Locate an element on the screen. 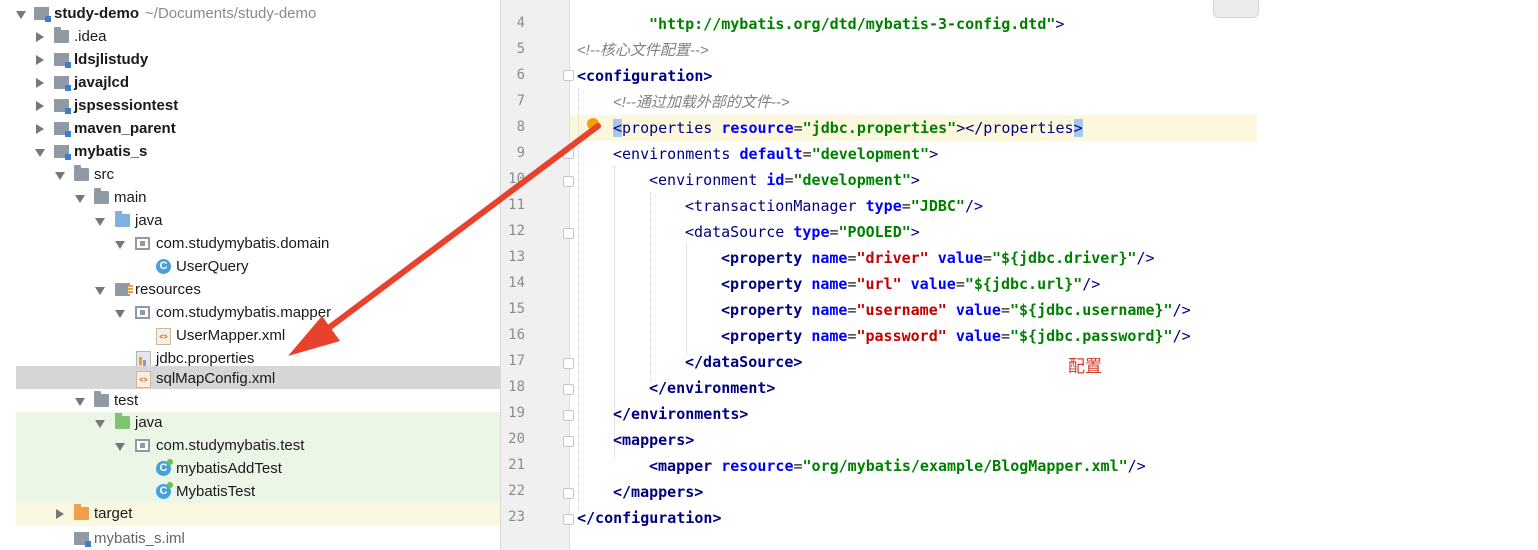 The image size is (1538, 550). annotation-arrow-icon is located at coordinates (444, 239).